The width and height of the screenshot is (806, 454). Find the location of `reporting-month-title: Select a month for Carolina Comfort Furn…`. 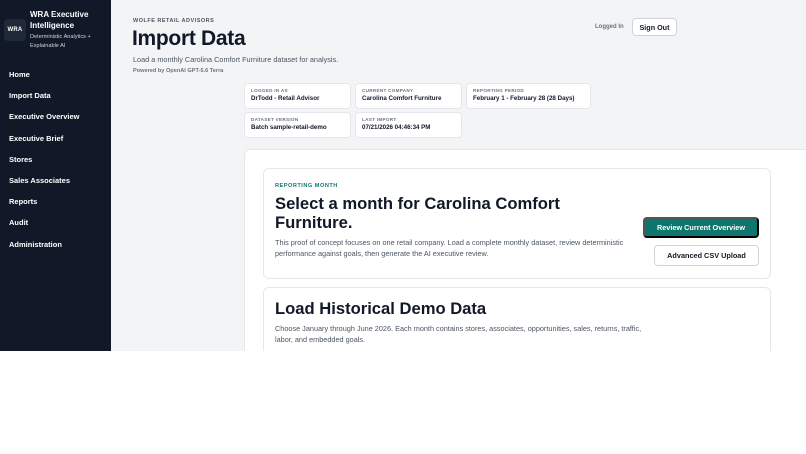

reporting-month-title: Select a month for Carolina Comfort Furn… is located at coordinates (417, 213).